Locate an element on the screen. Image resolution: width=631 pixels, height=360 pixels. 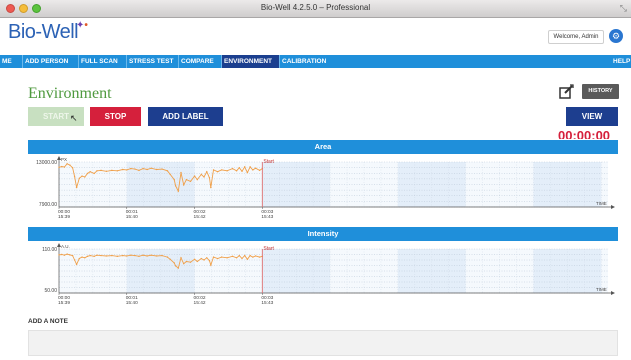
page-title: Environment is located at coordinates (70, 93).